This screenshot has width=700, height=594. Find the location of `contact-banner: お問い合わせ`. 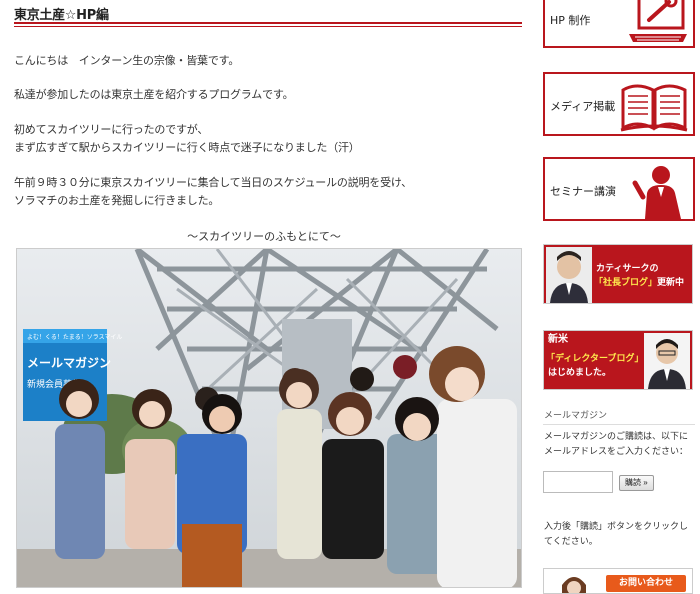

contact-banner: お問い合わせ is located at coordinates (618, 581).